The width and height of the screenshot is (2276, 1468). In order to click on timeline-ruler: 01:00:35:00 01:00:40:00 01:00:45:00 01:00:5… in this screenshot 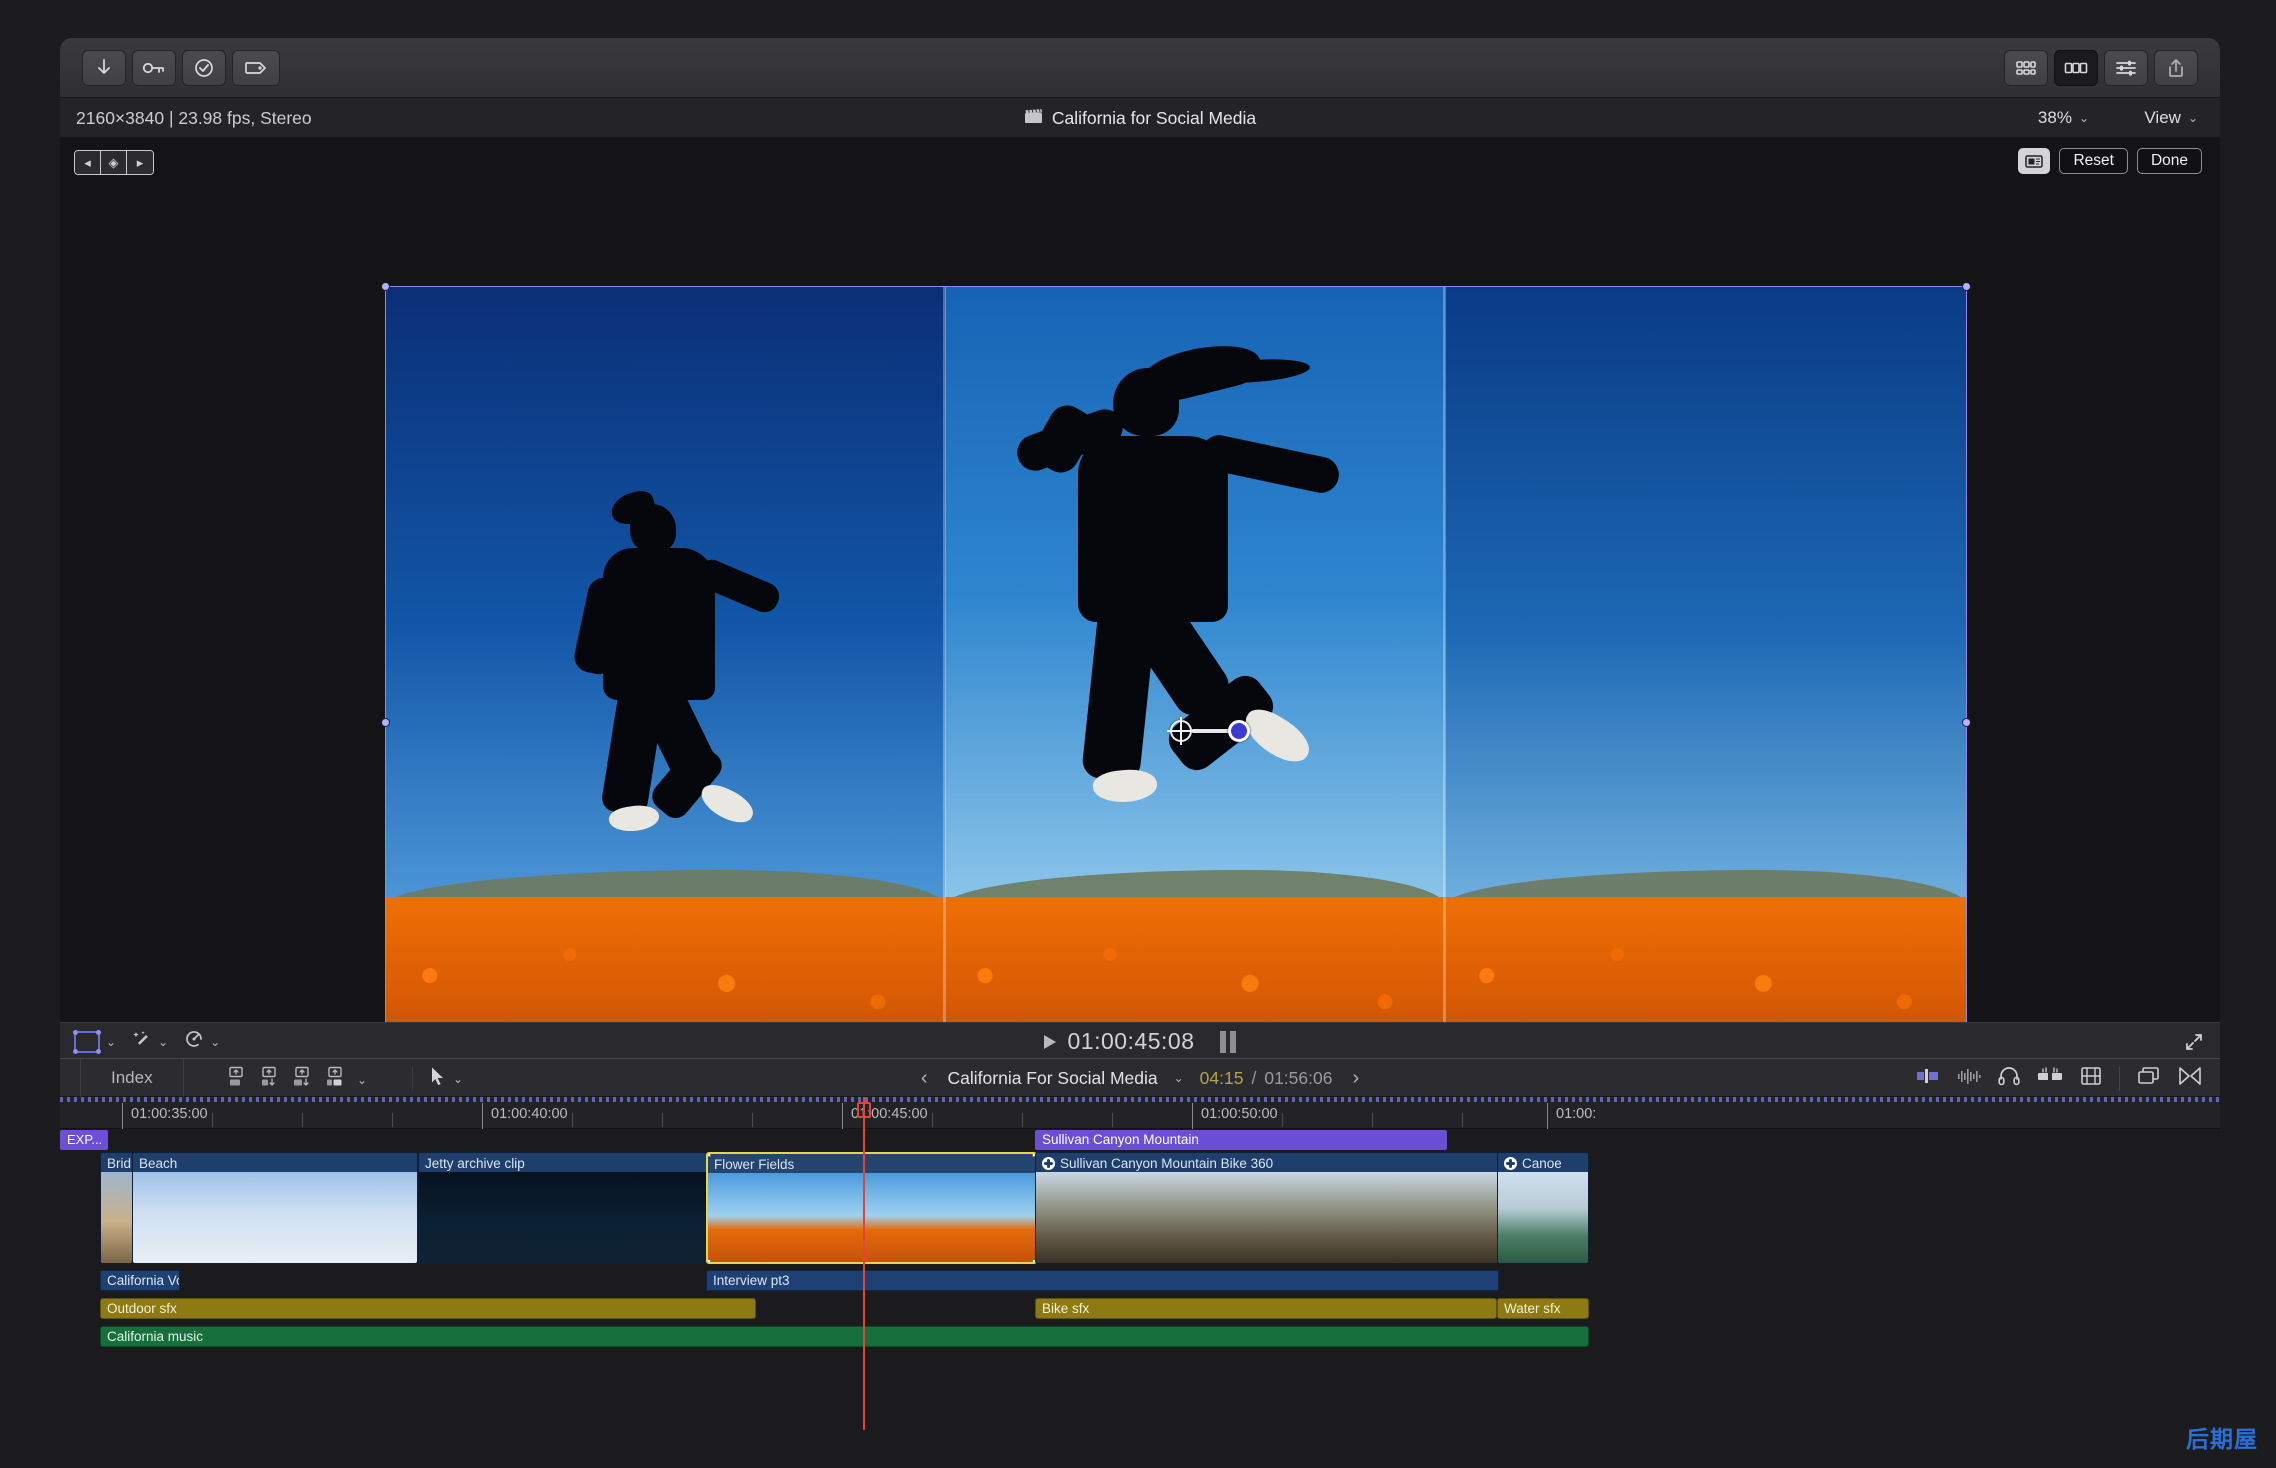, I will do `click(1140, 1113)`.